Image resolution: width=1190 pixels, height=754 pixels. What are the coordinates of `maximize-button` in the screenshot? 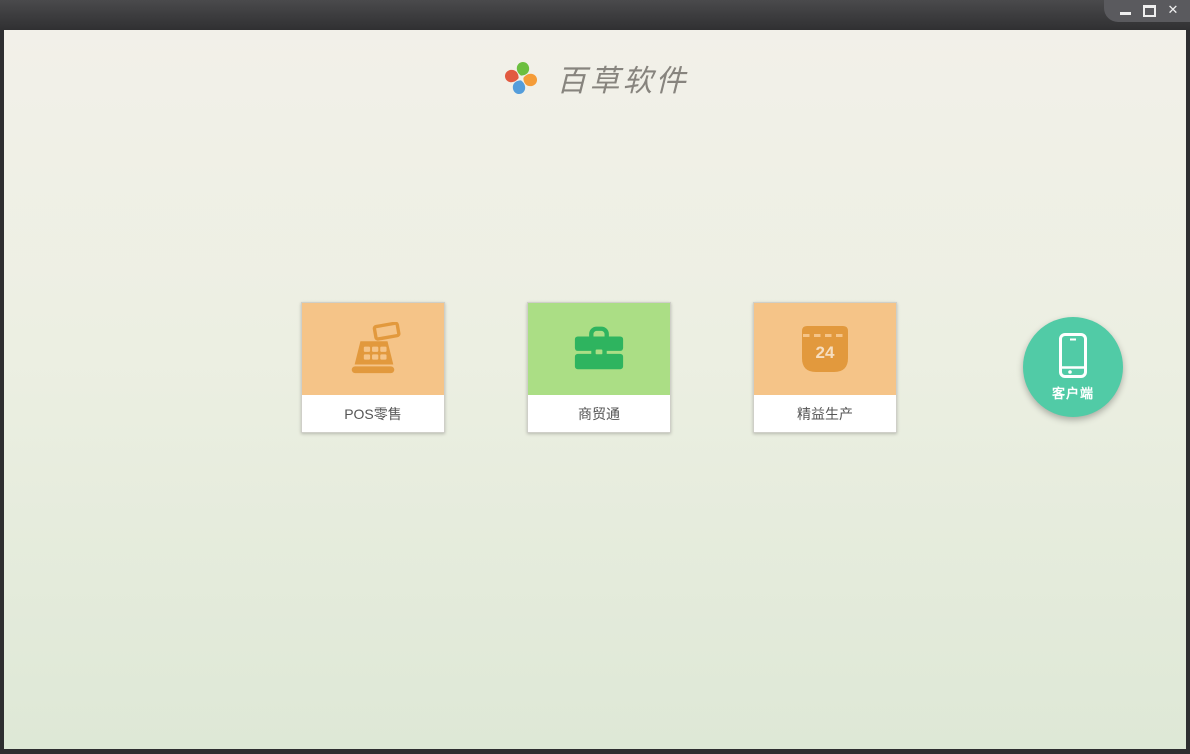 It's located at (1149, 11).